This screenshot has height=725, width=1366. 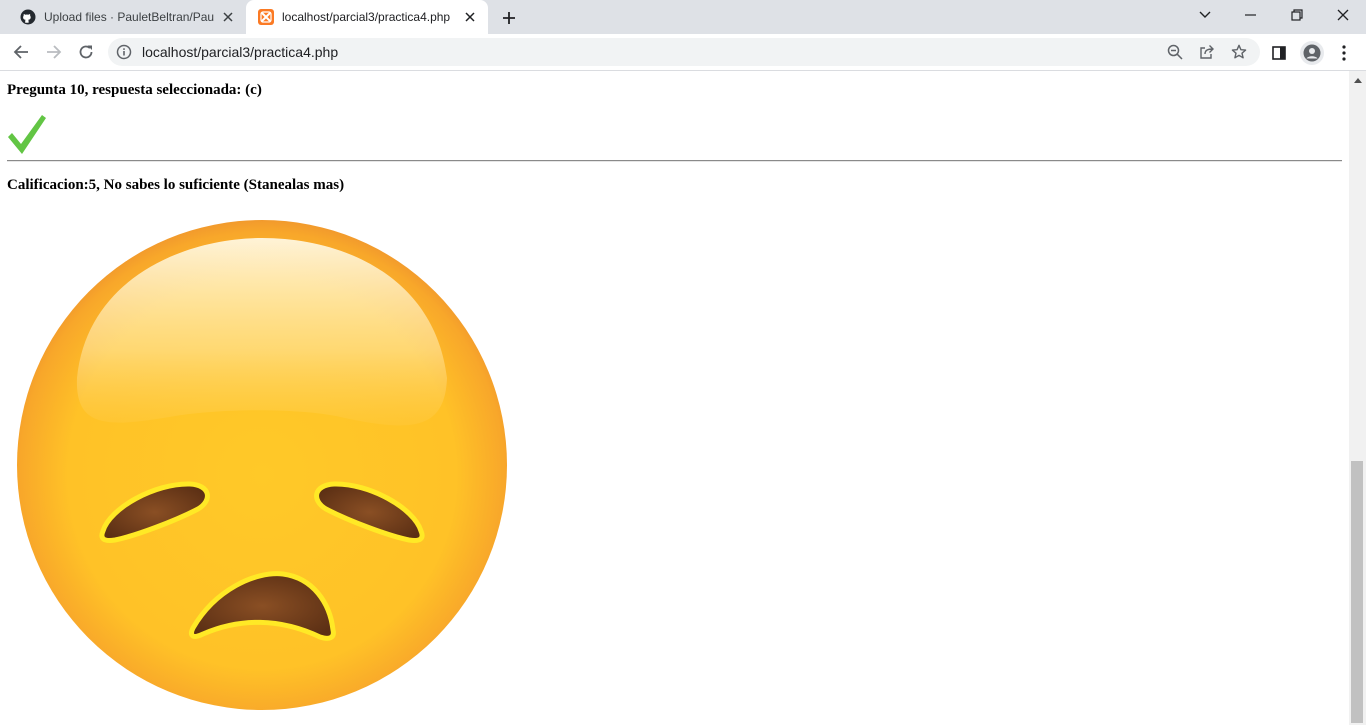 I want to click on address-bar: localhost/parcial3/practica4.php, so click(x=684, y=52).